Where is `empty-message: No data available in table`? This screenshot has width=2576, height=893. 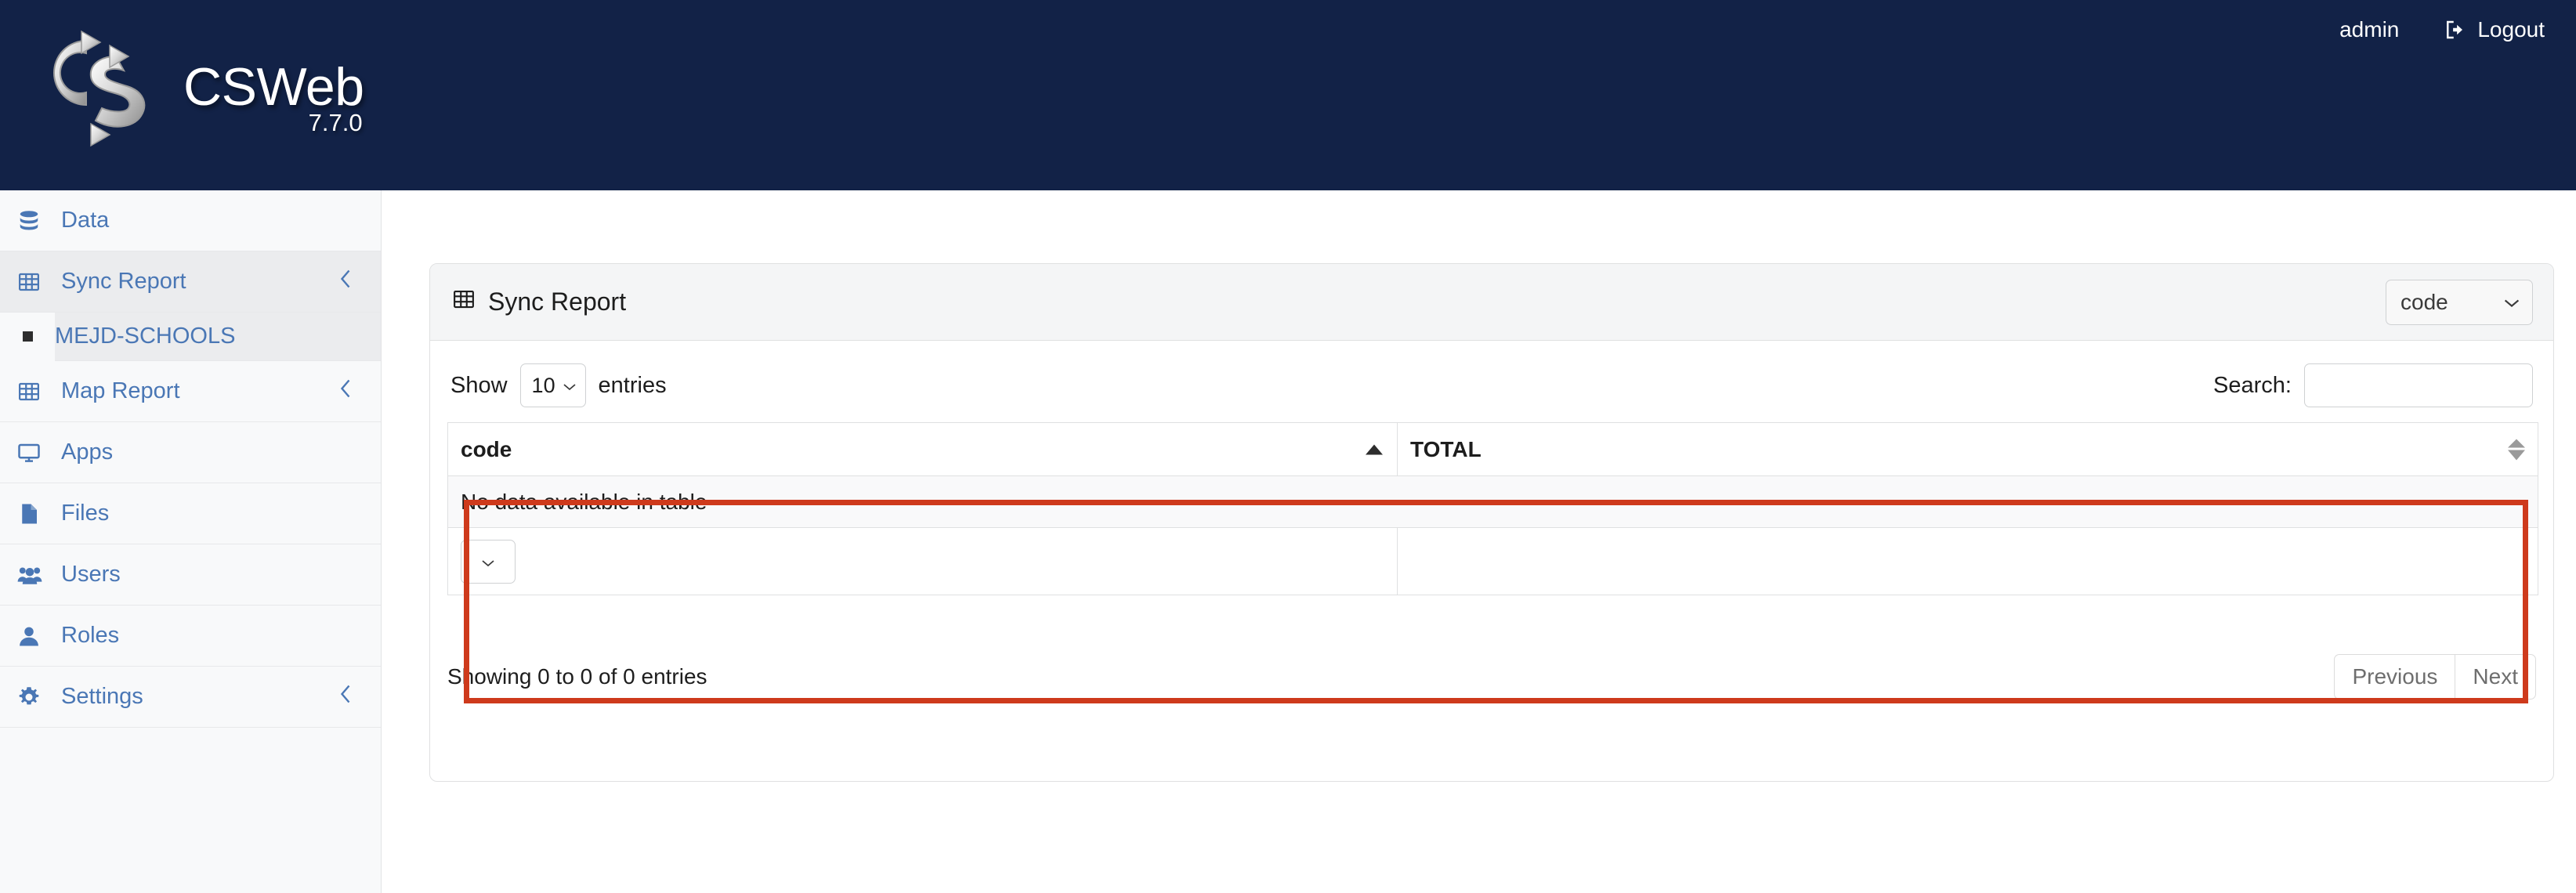
empty-message: No data available in table is located at coordinates (1492, 502).